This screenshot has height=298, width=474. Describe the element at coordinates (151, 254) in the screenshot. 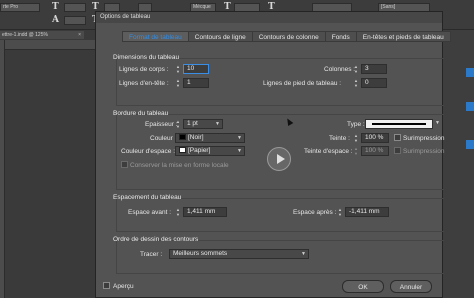

I see `draw-label: Tracer :` at that location.